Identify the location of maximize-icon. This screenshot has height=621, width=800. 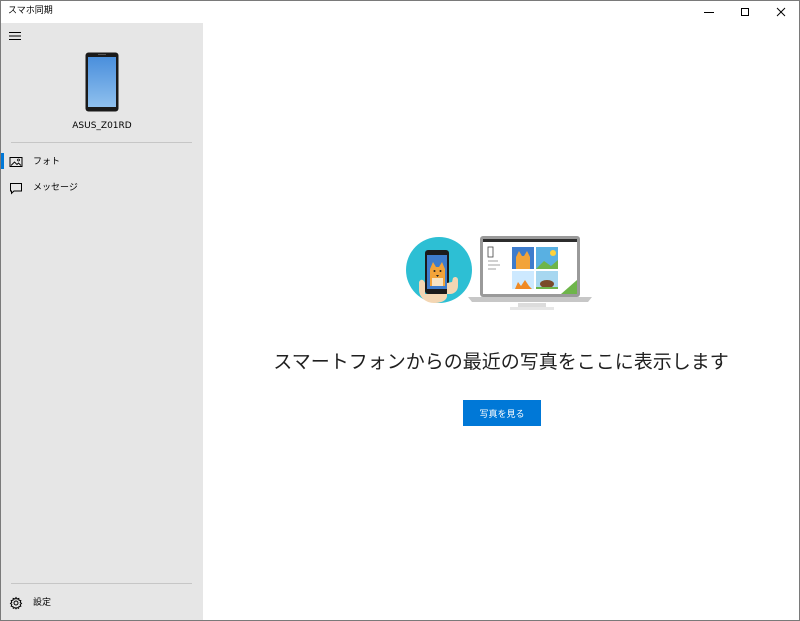
(745, 12).